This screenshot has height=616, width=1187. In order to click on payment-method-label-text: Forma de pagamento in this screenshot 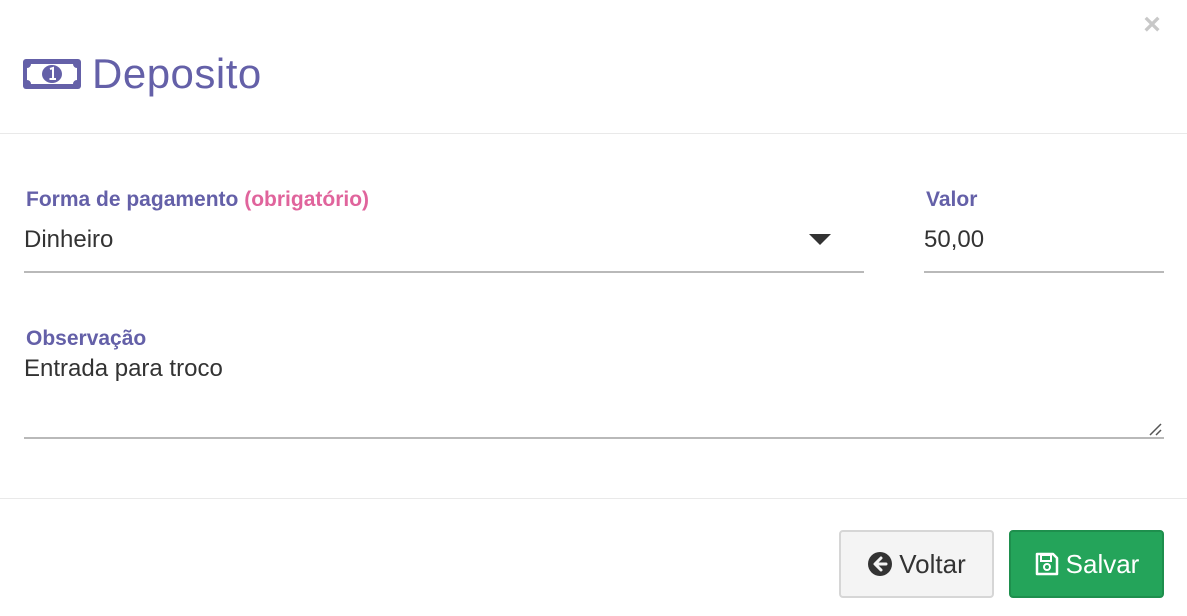, I will do `click(132, 199)`.